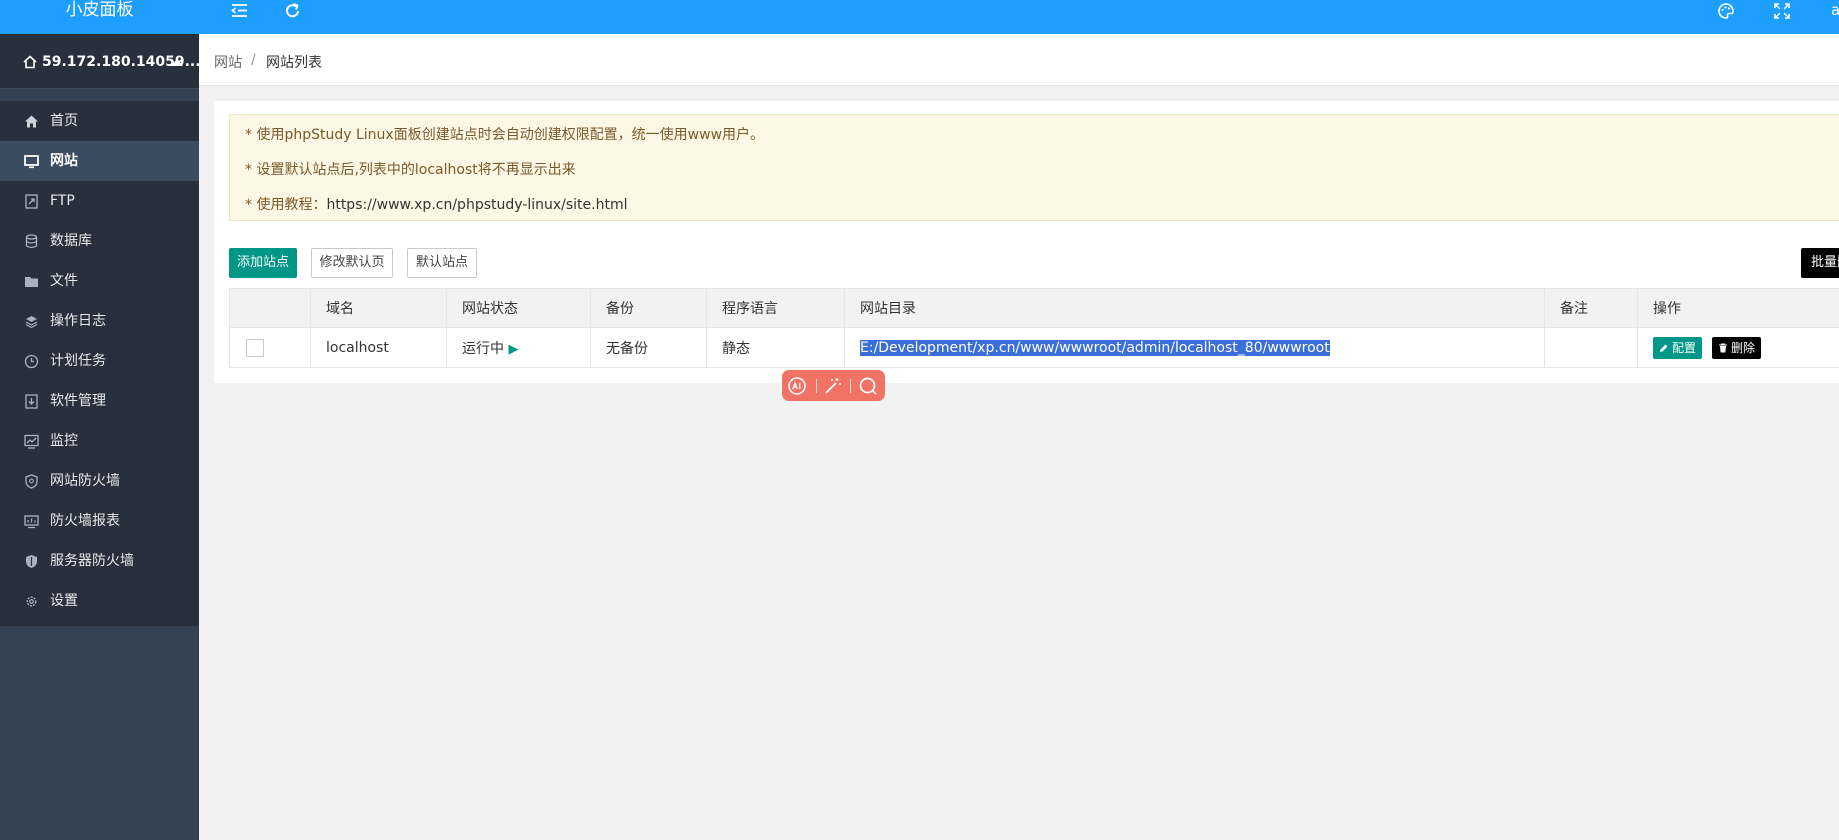 The width and height of the screenshot is (1839, 840). I want to click on tip-text: * 设置默认站点后,列表中的localhost将不再显示出来, so click(410, 170).